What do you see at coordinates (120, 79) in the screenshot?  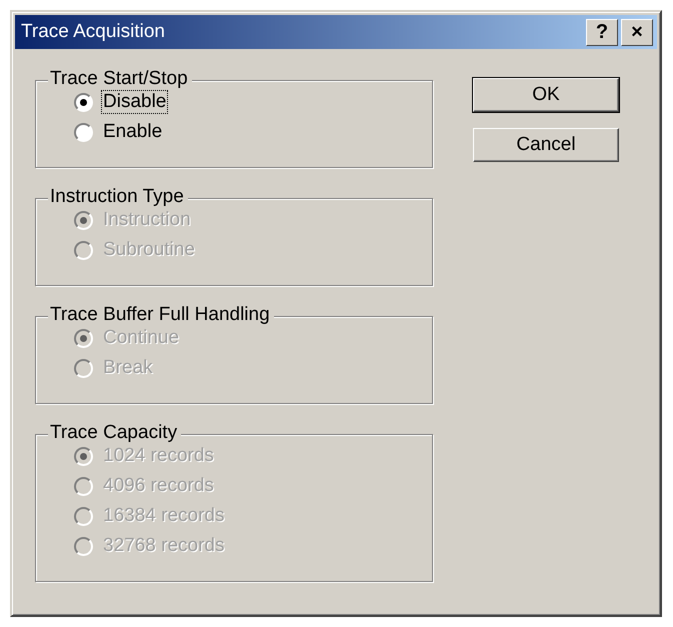 I see `group-label: Trace Start/Stop` at bounding box center [120, 79].